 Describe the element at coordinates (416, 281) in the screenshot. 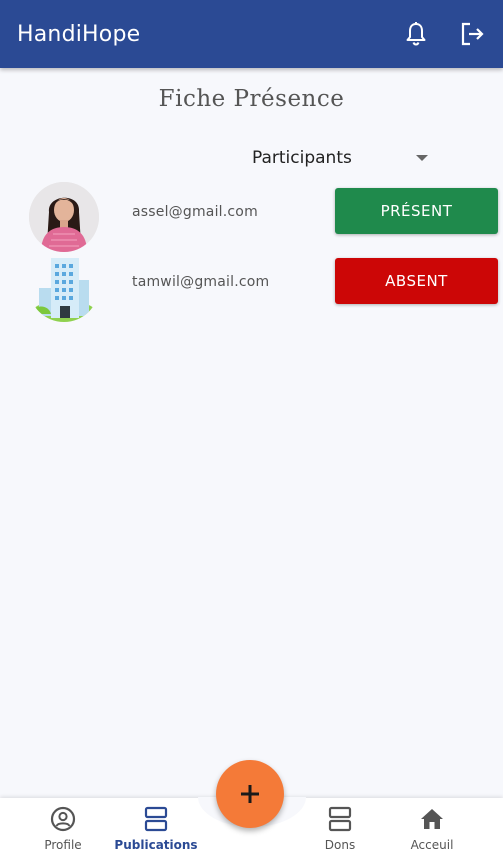

I see `absent-button: ABSENT` at that location.